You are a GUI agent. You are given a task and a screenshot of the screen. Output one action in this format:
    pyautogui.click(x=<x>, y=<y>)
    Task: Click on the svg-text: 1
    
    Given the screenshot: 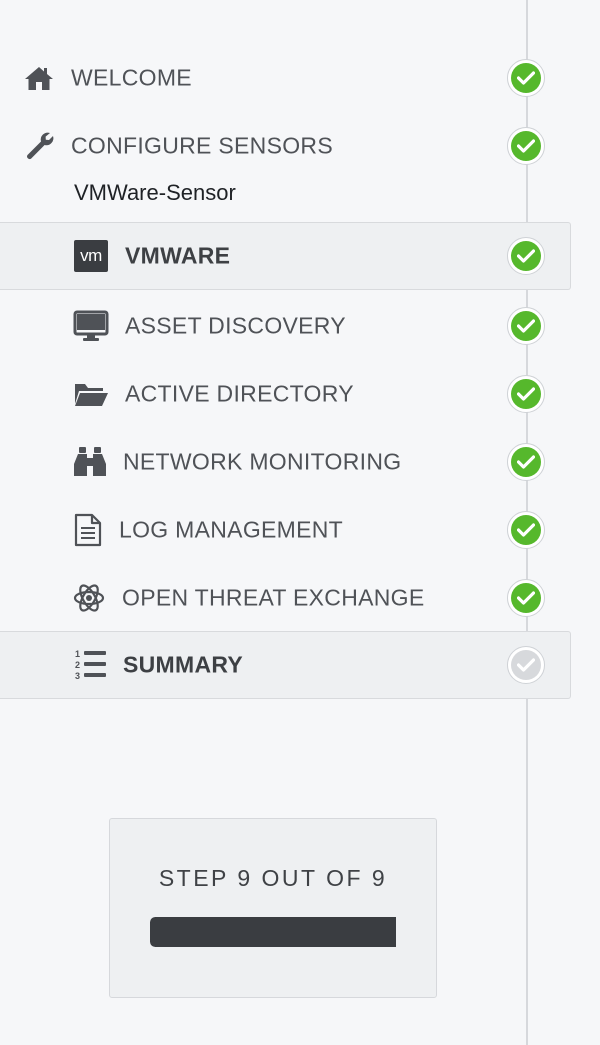 What is the action you would take?
    pyautogui.click(x=77, y=654)
    